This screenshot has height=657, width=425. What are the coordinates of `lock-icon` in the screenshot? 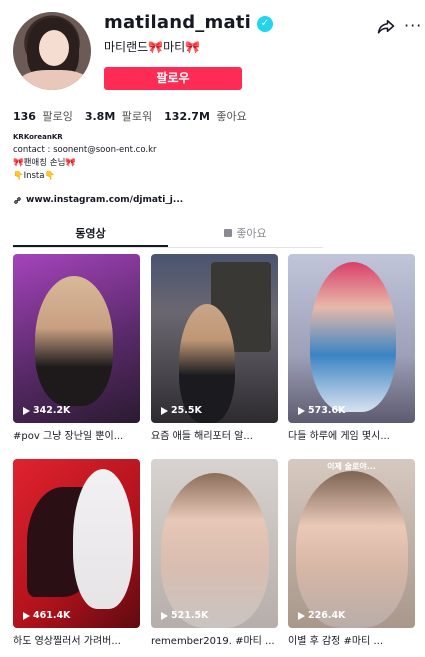 It's located at (228, 233).